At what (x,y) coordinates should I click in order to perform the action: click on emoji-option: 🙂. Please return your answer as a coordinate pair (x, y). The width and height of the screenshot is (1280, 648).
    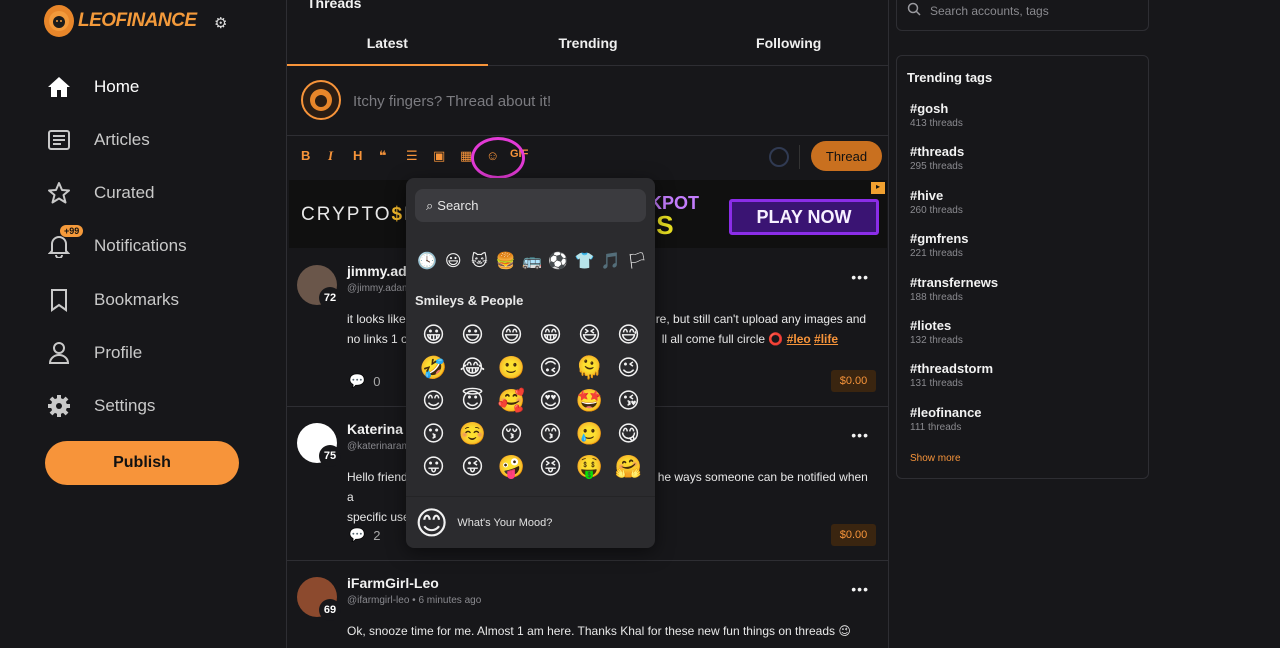
    Looking at the image, I should click on (511, 367).